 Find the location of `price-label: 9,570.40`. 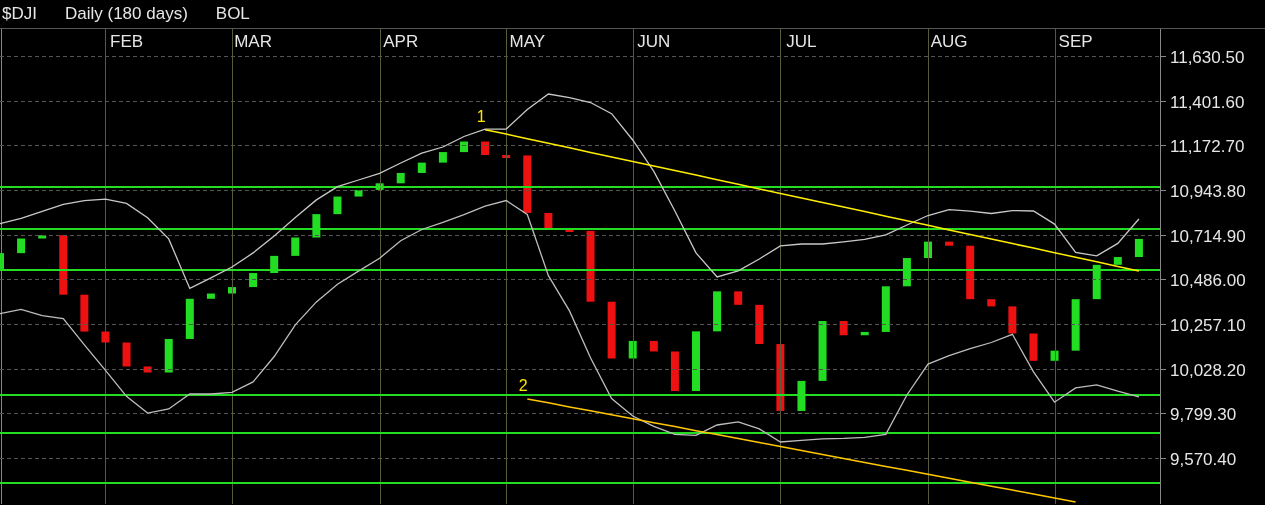

price-label: 9,570.40 is located at coordinates (1203, 459).